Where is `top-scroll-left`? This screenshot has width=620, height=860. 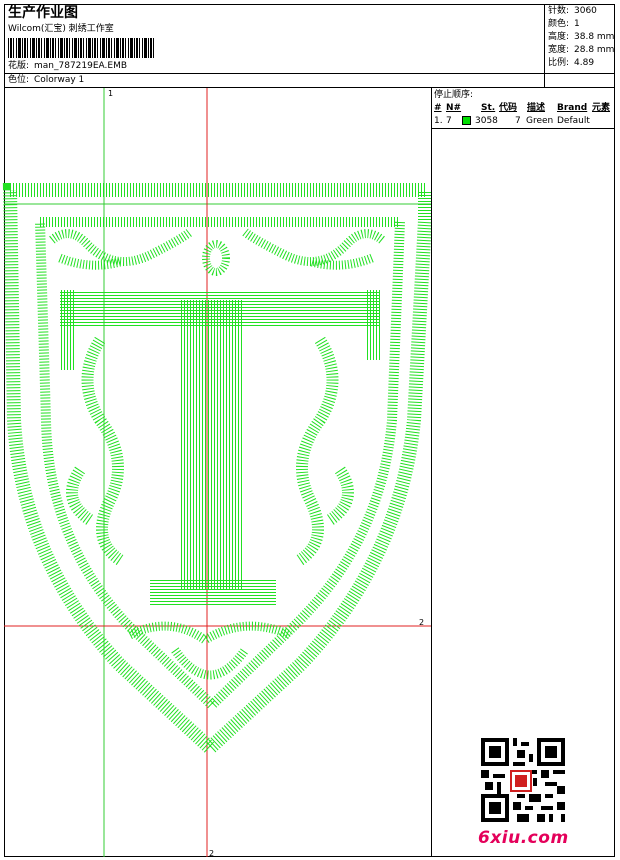 top-scroll-left is located at coordinates (121, 249).